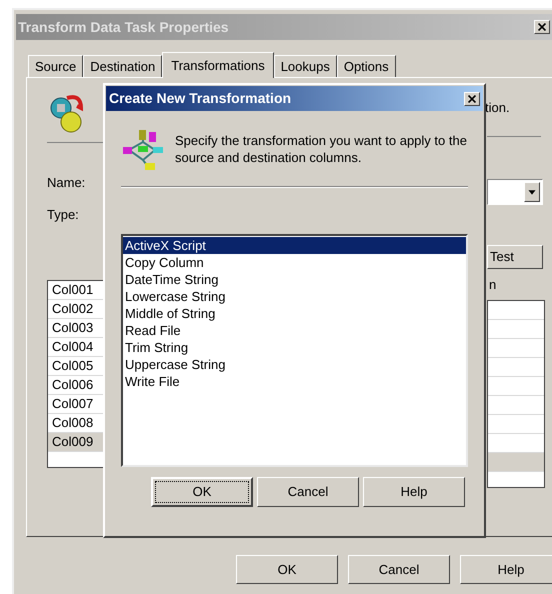 This screenshot has height=594, width=552. Describe the element at coordinates (515, 191) in the screenshot. I see `name-dropdown` at that location.